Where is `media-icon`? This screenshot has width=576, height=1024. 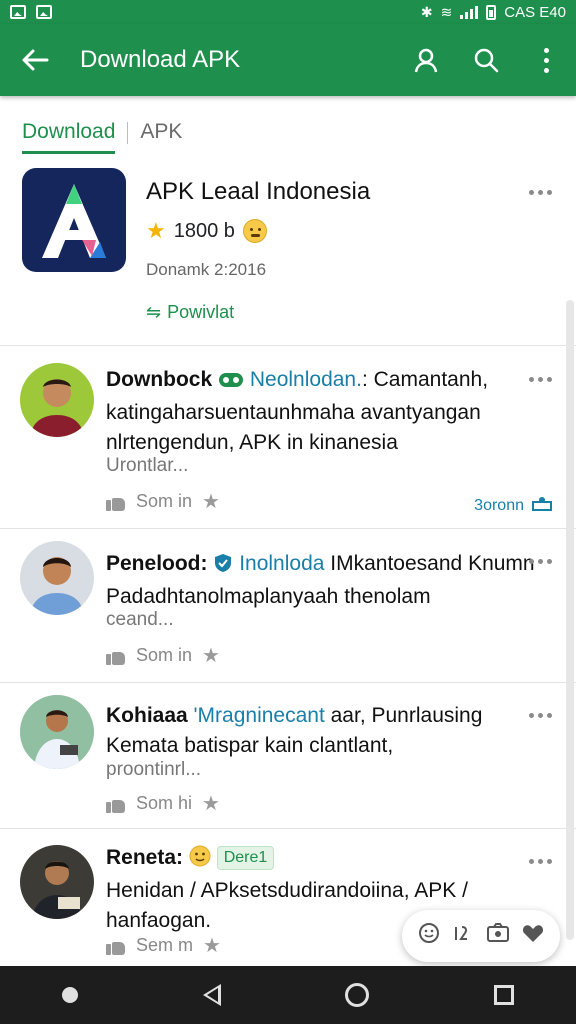
media-icon is located at coordinates (498, 936).